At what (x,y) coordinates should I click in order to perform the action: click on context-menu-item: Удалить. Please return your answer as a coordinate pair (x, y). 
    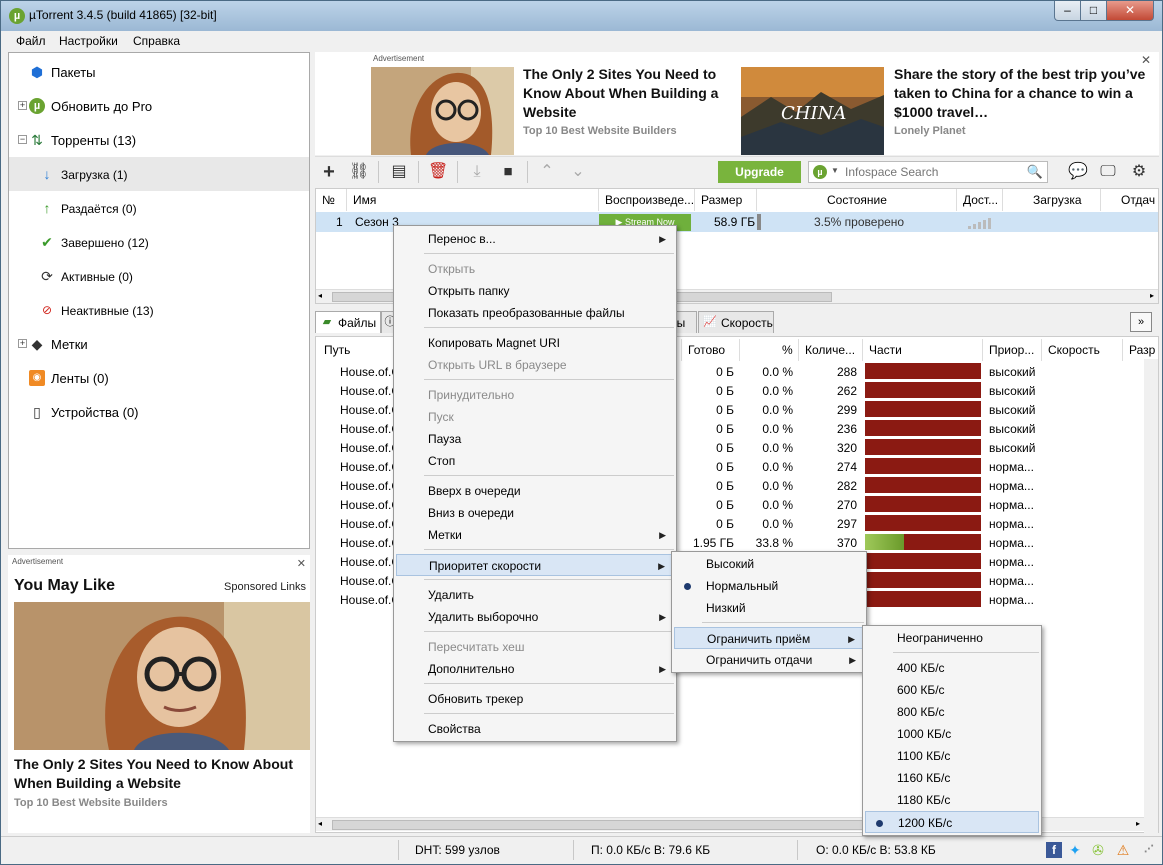
    Looking at the image, I should click on (535, 595).